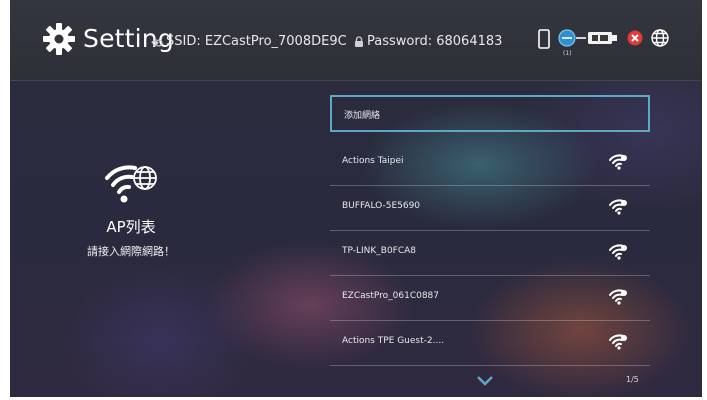 This screenshot has height=400, width=707. What do you see at coordinates (435, 41) in the screenshot?
I see `password-text: Password: 68064183` at bounding box center [435, 41].